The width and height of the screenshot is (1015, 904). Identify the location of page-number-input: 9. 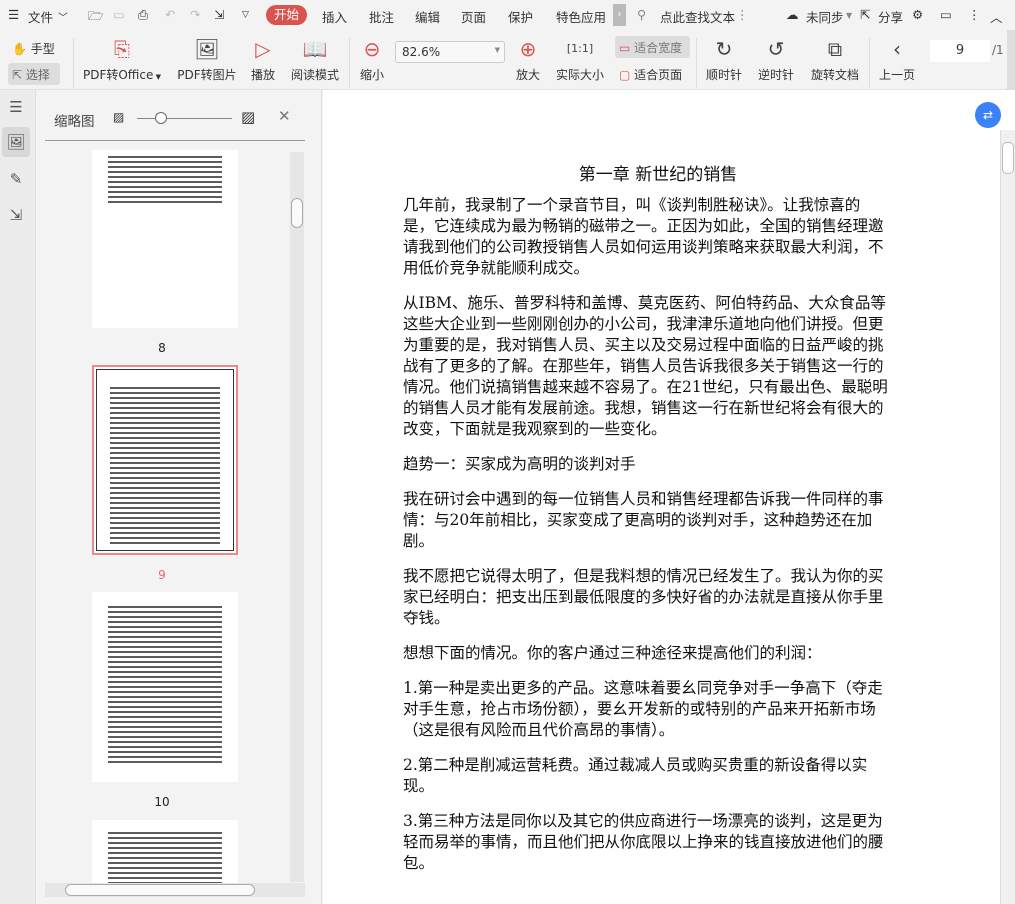
(960, 51).